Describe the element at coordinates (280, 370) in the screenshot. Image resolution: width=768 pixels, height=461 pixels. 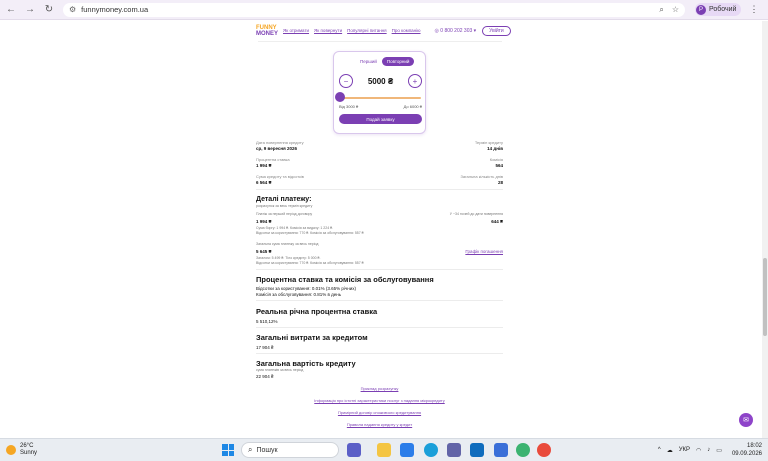
I see `total-cost-note: сума платежів за весь період` at that location.